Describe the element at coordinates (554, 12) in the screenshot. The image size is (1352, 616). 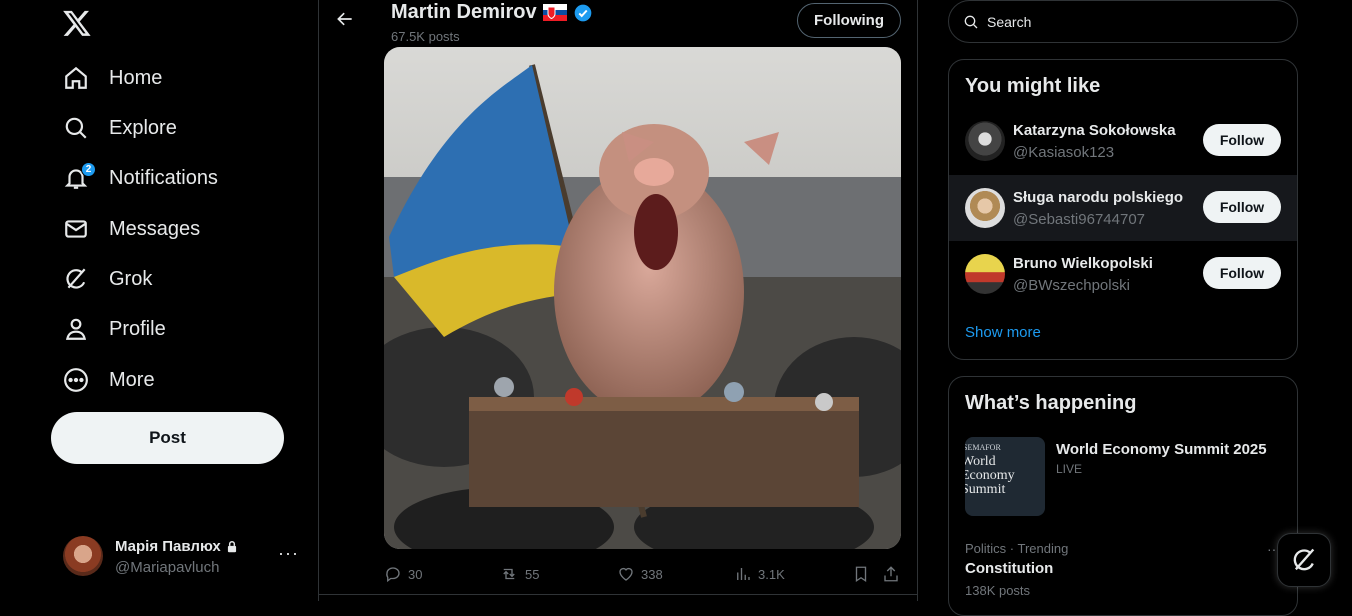
I see `slovakia-flag-icon` at that location.